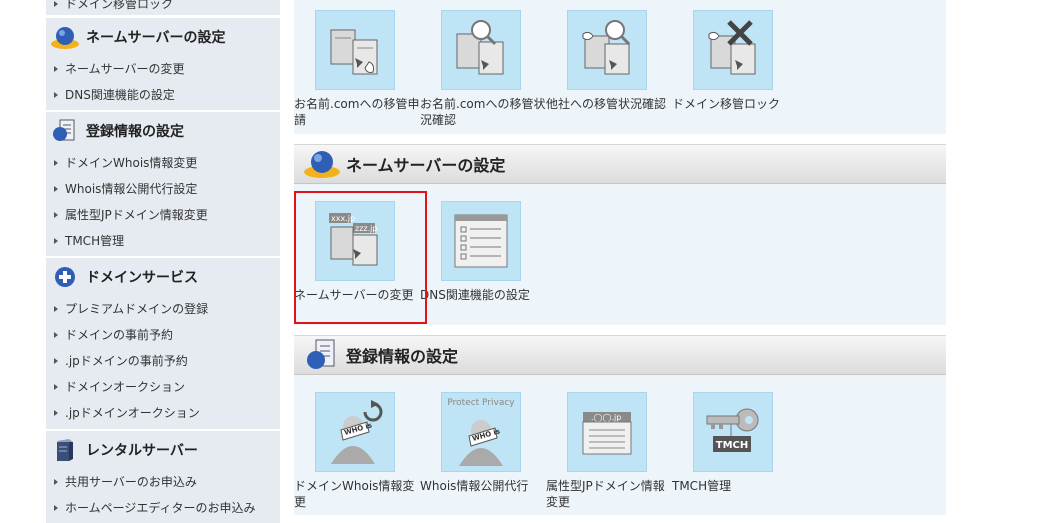 This screenshot has width=1044, height=523. I want to click on tile-whois-privacy: Protect Privacy WHO is Whois情報公開代行, so click(483, 443).